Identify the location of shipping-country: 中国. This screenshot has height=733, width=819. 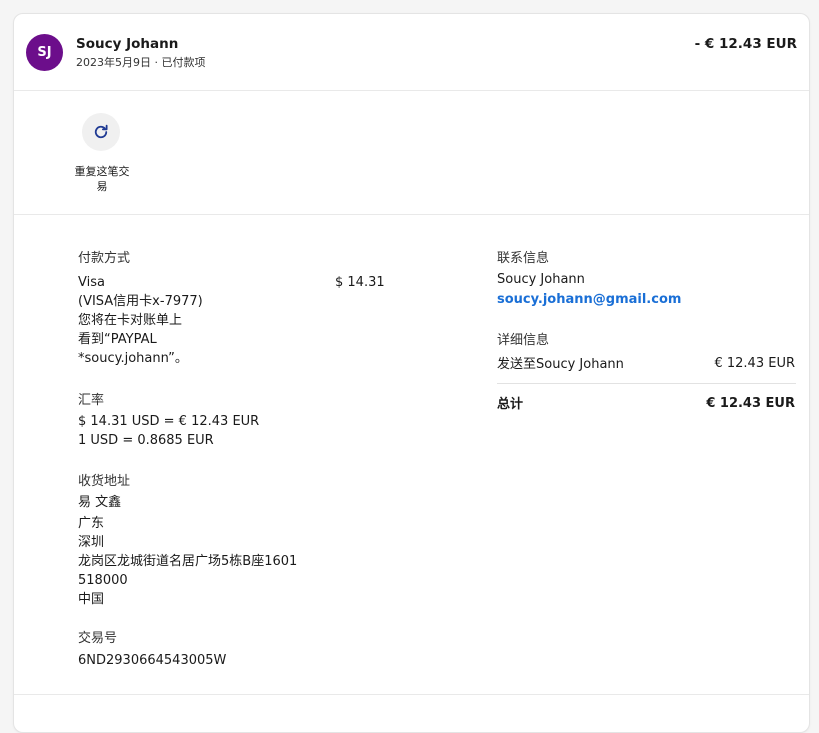
(91, 599).